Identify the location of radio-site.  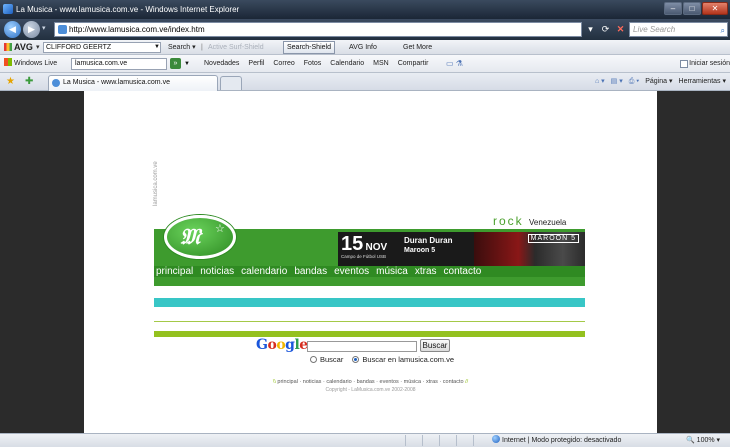
(356, 359).